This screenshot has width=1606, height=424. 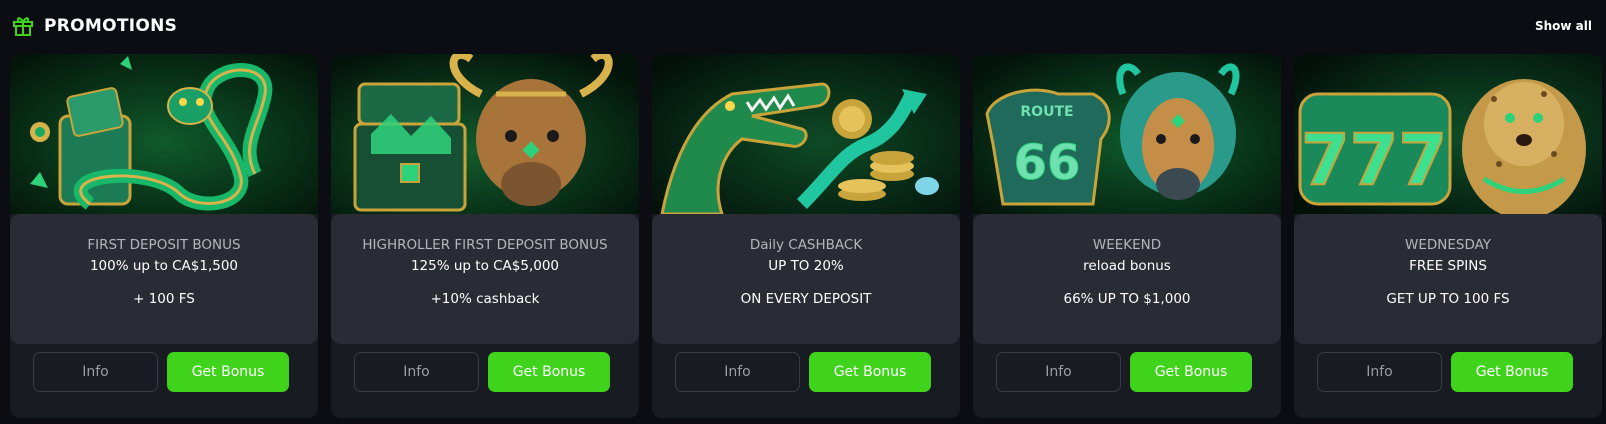 I want to click on promotion-title: HIGHROLLER FIRST DEPOSIT BONUS, so click(x=485, y=245).